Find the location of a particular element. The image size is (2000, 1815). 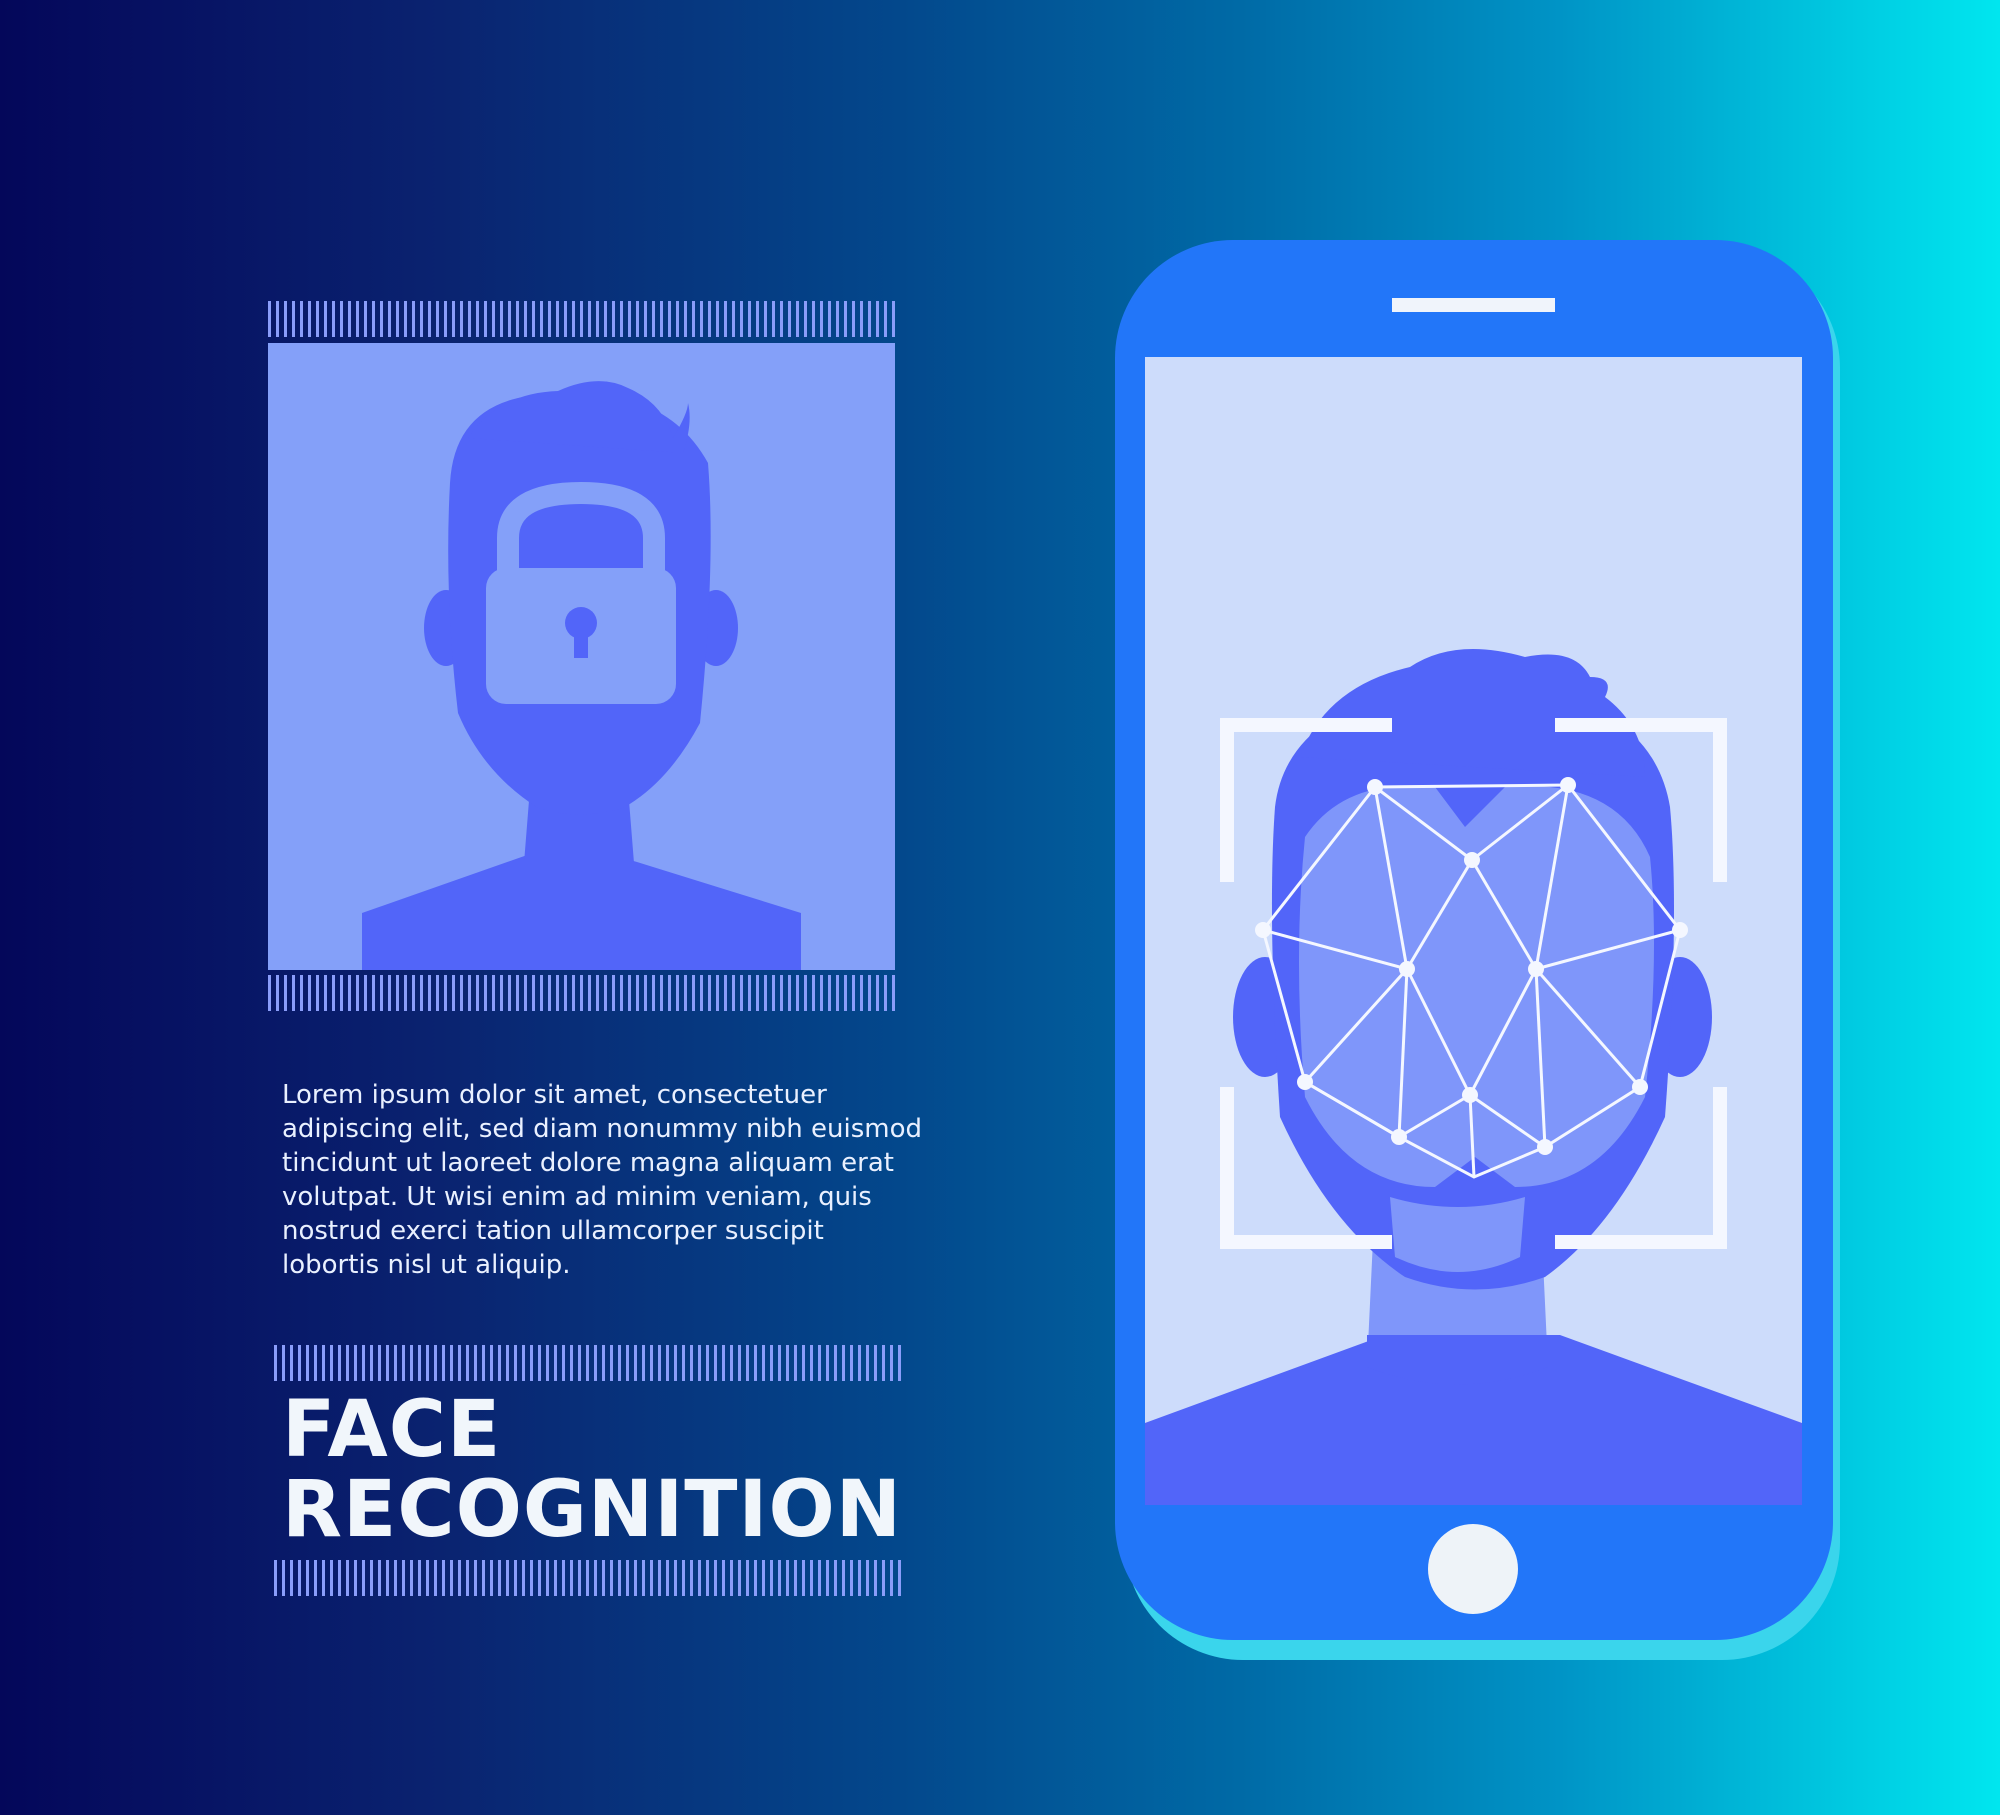

title-line-1: FACE is located at coordinates (392, 1430).